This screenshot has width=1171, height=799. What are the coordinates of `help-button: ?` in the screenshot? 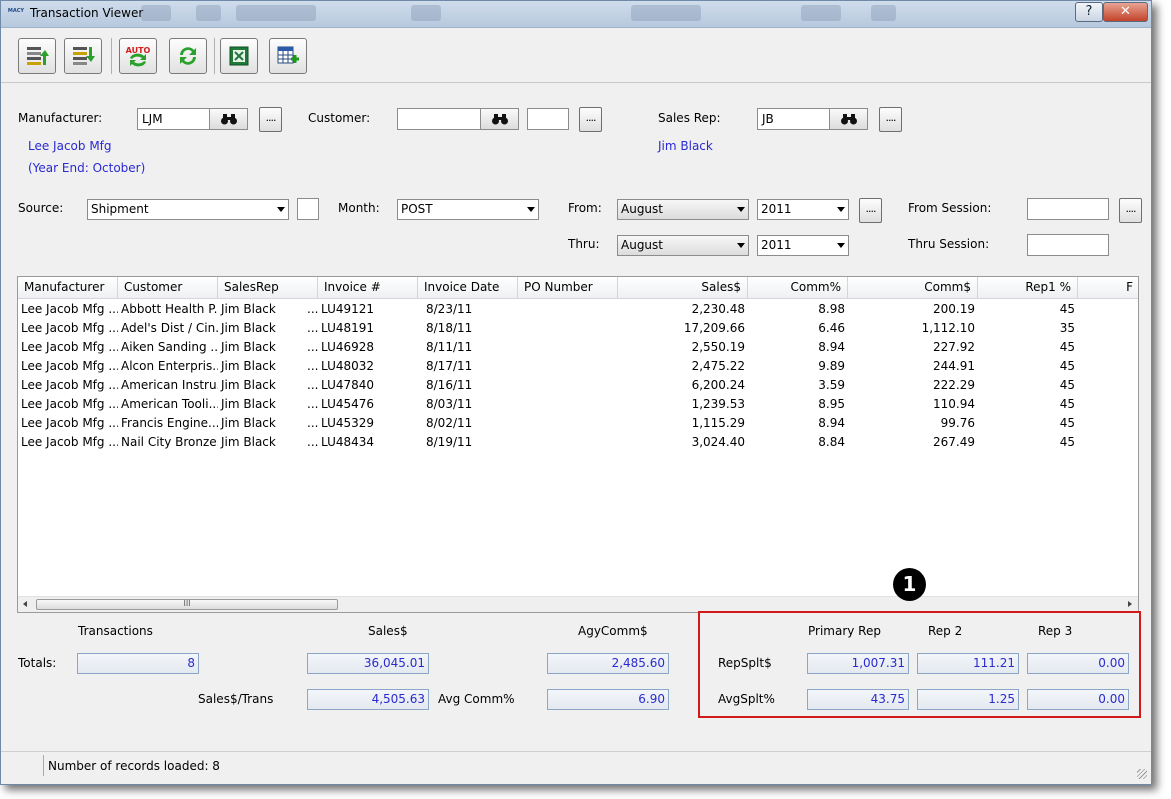 It's located at (1089, 12).